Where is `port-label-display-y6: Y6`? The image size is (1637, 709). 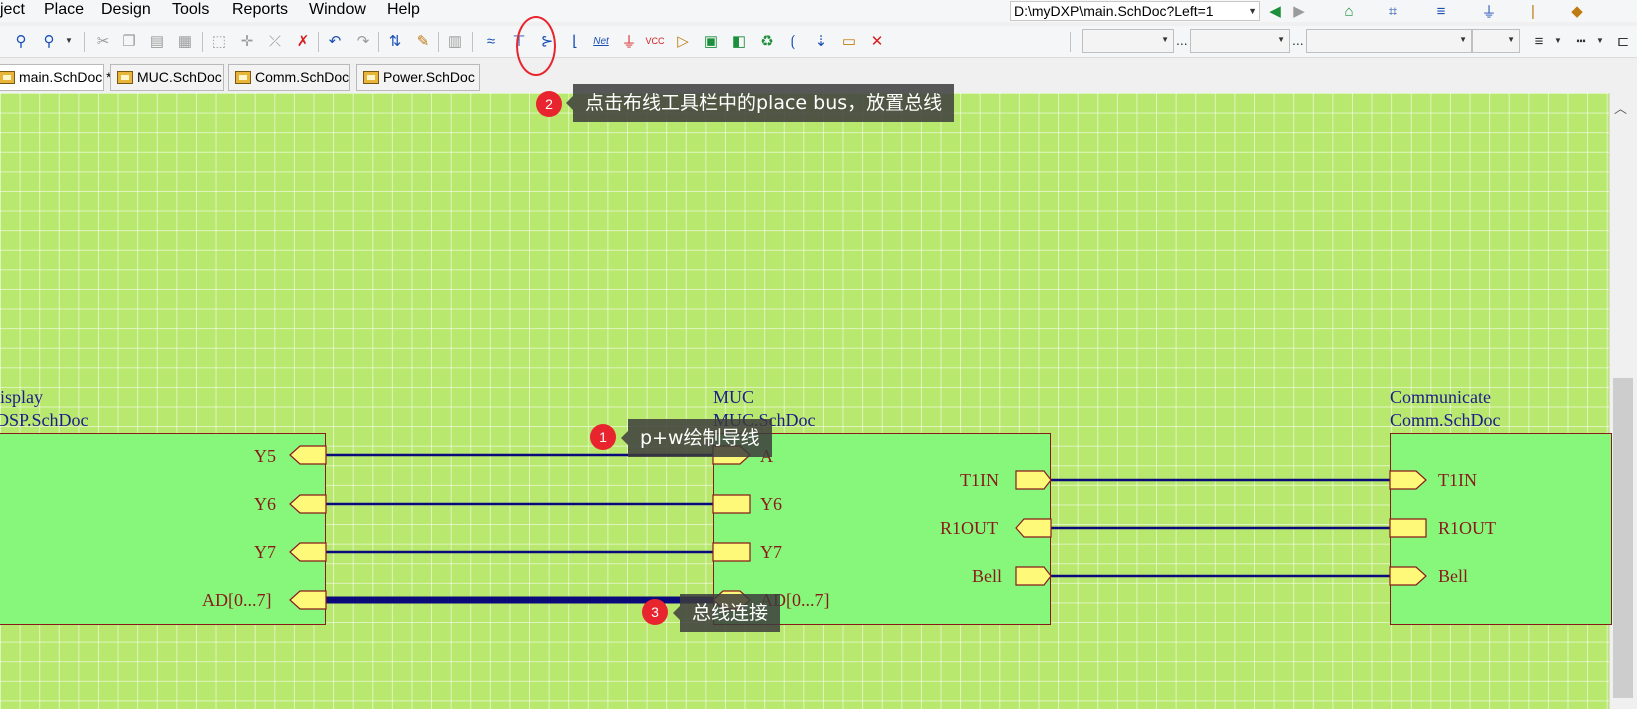 port-label-display-y6: Y6 is located at coordinates (265, 504).